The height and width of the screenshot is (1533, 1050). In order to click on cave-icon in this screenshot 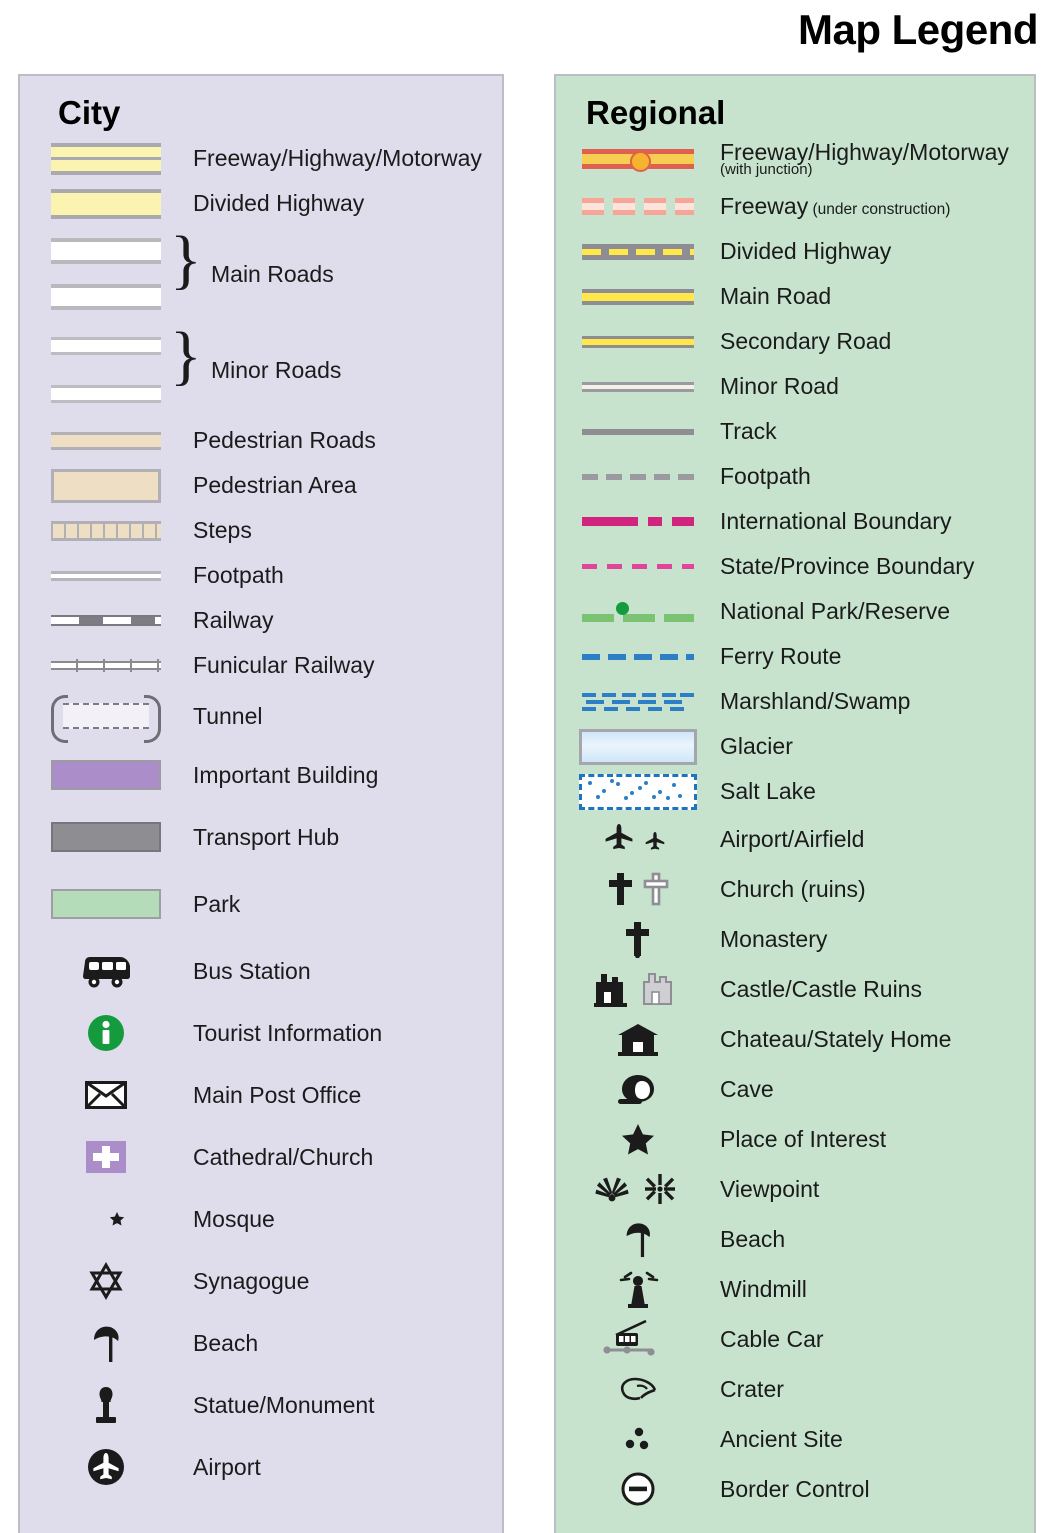, I will do `click(638, 1089)`.